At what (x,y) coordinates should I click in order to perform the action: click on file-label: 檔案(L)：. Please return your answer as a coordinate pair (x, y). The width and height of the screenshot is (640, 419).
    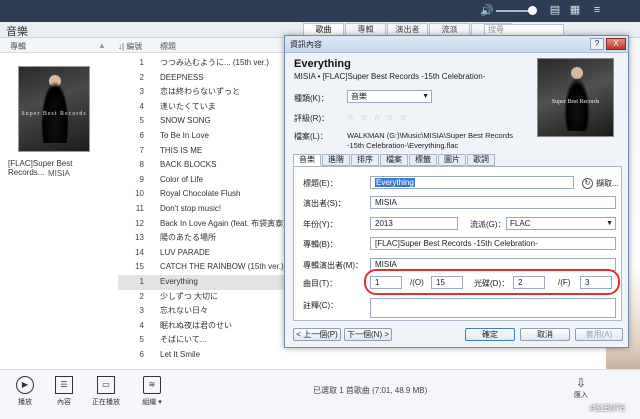
    Looking at the image, I should click on (311, 136).